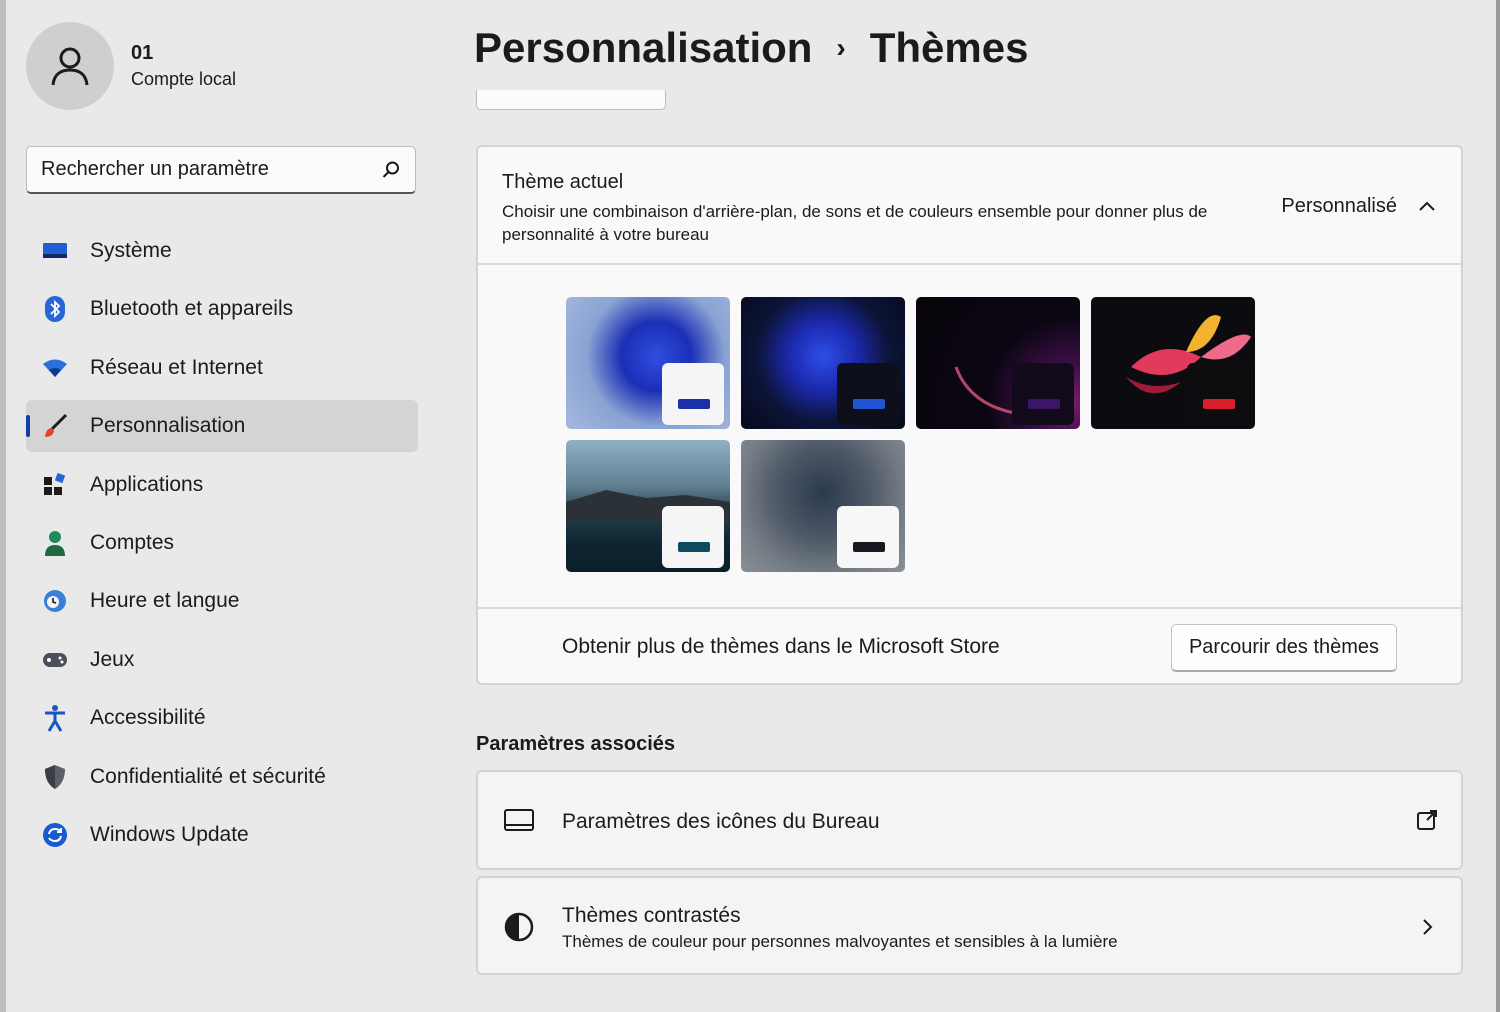 This screenshot has width=1500, height=1012. I want to click on user-name: 01, so click(142, 53).